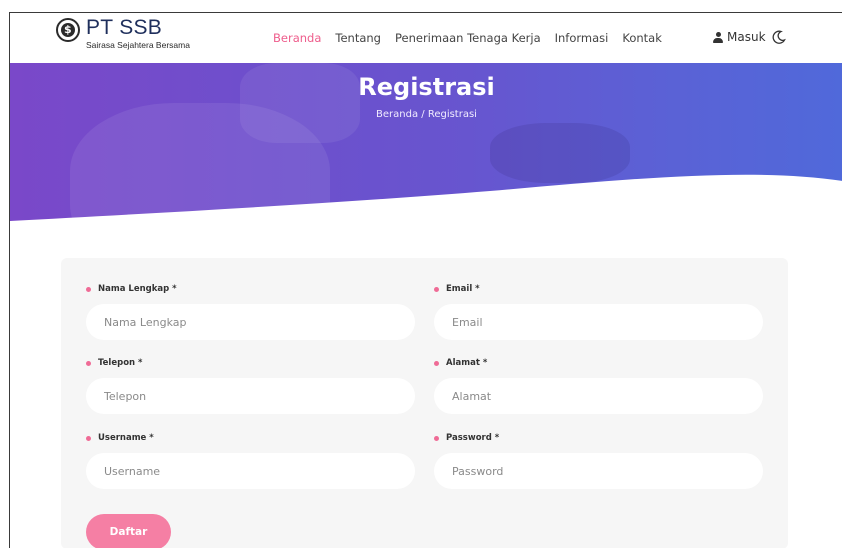 The image size is (842, 548). What do you see at coordinates (250, 471) in the screenshot?
I see `username-input` at bounding box center [250, 471].